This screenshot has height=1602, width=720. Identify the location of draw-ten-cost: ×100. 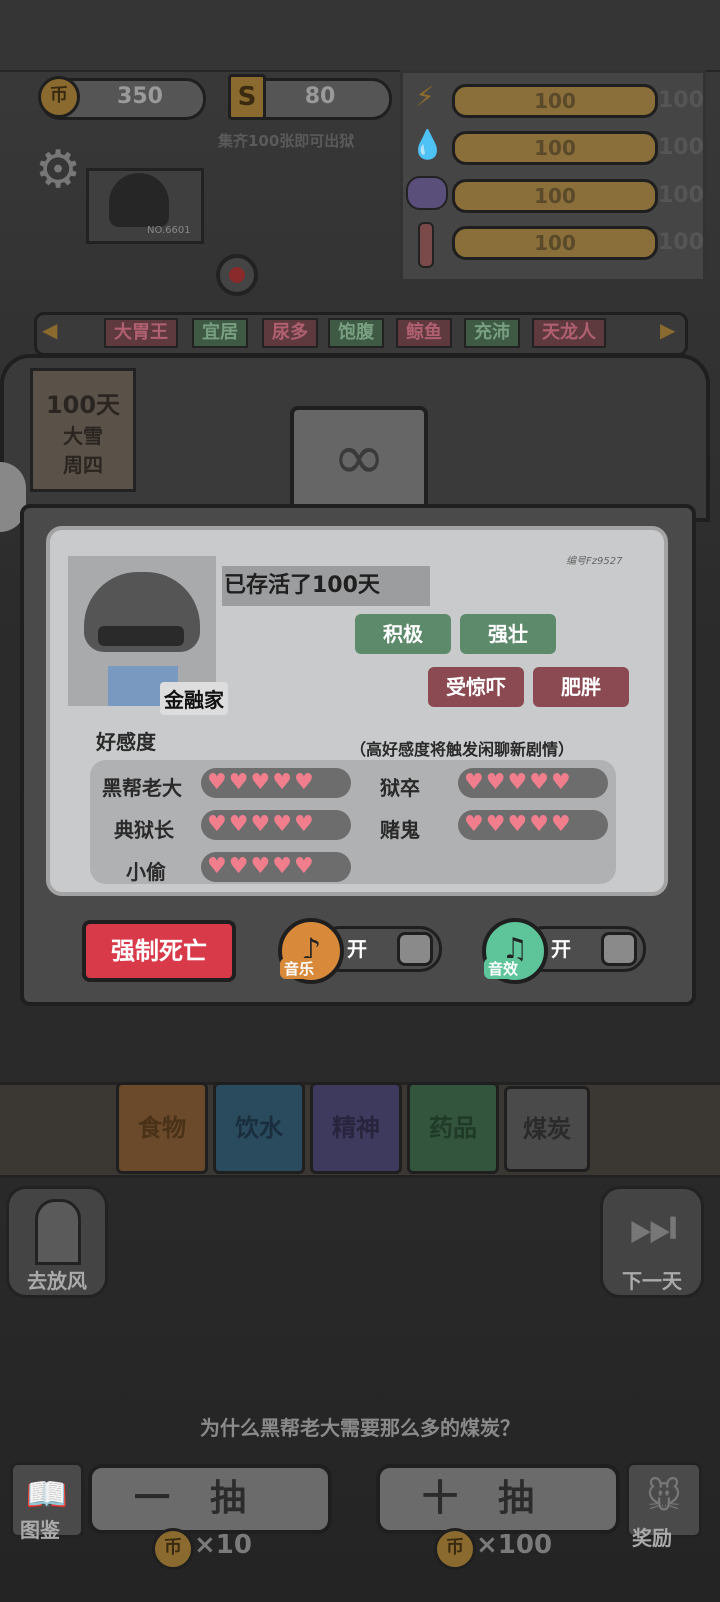
(514, 1545).